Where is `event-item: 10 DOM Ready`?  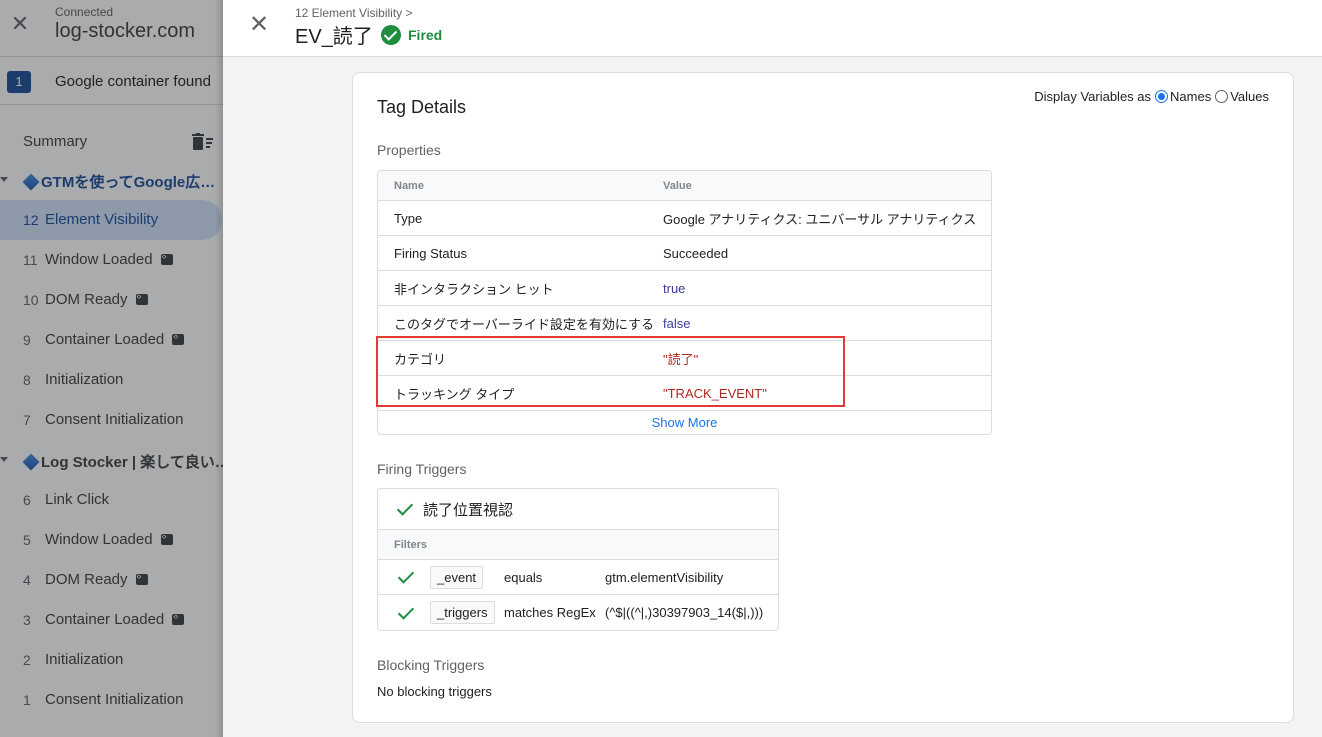 event-item: 10 DOM Ready is located at coordinates (111, 300).